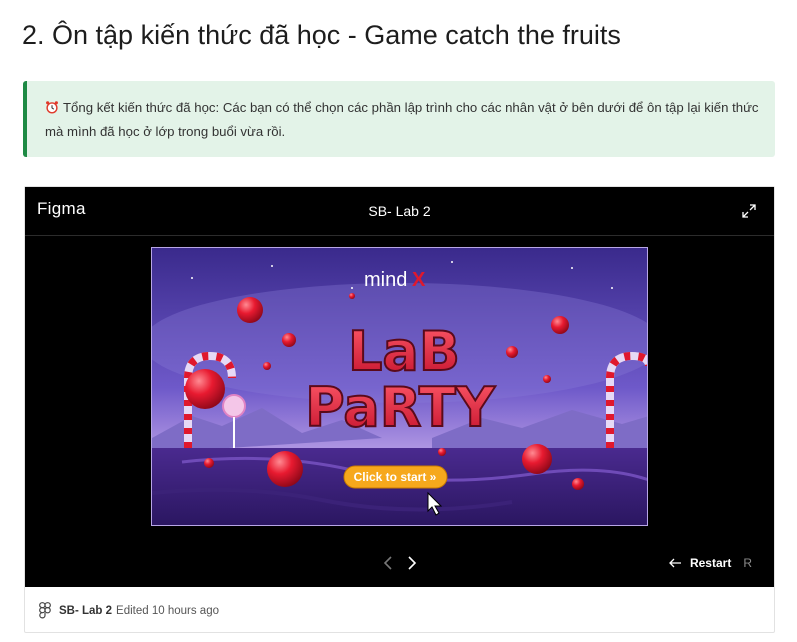 Image resolution: width=797 pixels, height=642 pixels. Describe the element at coordinates (399, 235) in the screenshot. I see `toolbar-divider` at that location.